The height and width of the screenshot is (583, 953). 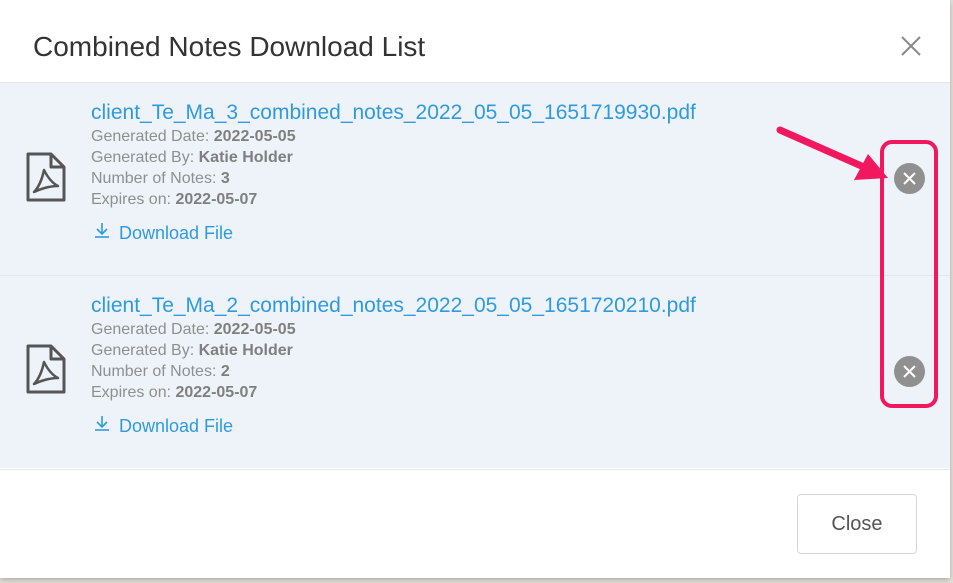 What do you see at coordinates (857, 524) in the screenshot?
I see `close-button: Close` at bounding box center [857, 524].